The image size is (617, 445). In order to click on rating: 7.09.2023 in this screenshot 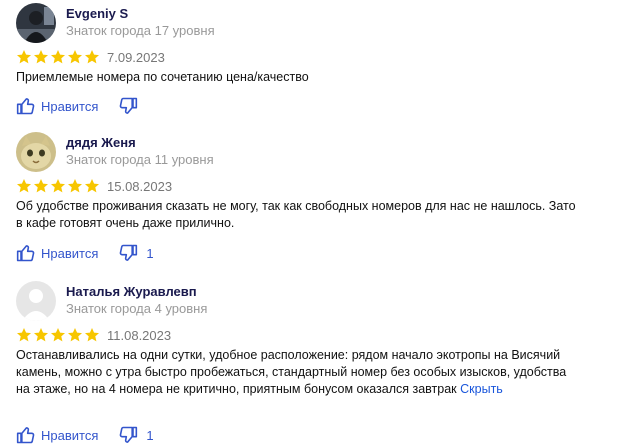, I will do `click(90, 57)`.